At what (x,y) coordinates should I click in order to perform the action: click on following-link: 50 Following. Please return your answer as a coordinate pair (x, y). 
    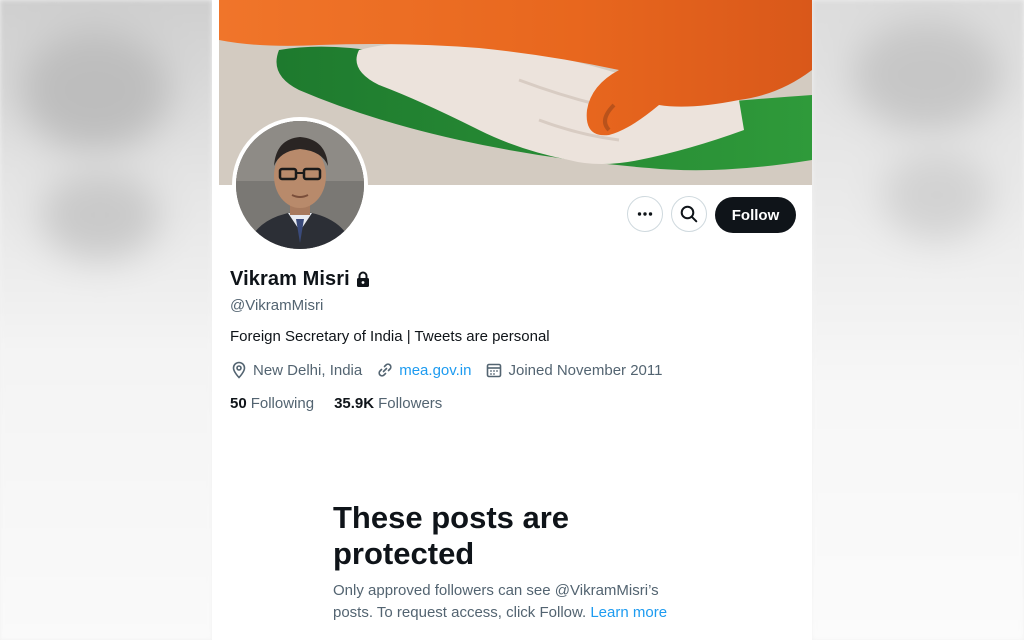
    Looking at the image, I should click on (272, 403).